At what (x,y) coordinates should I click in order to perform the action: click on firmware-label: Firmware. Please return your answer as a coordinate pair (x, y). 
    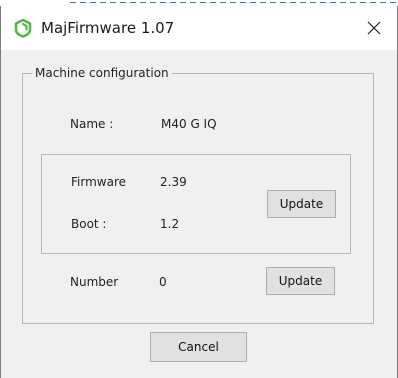
    Looking at the image, I should click on (98, 182).